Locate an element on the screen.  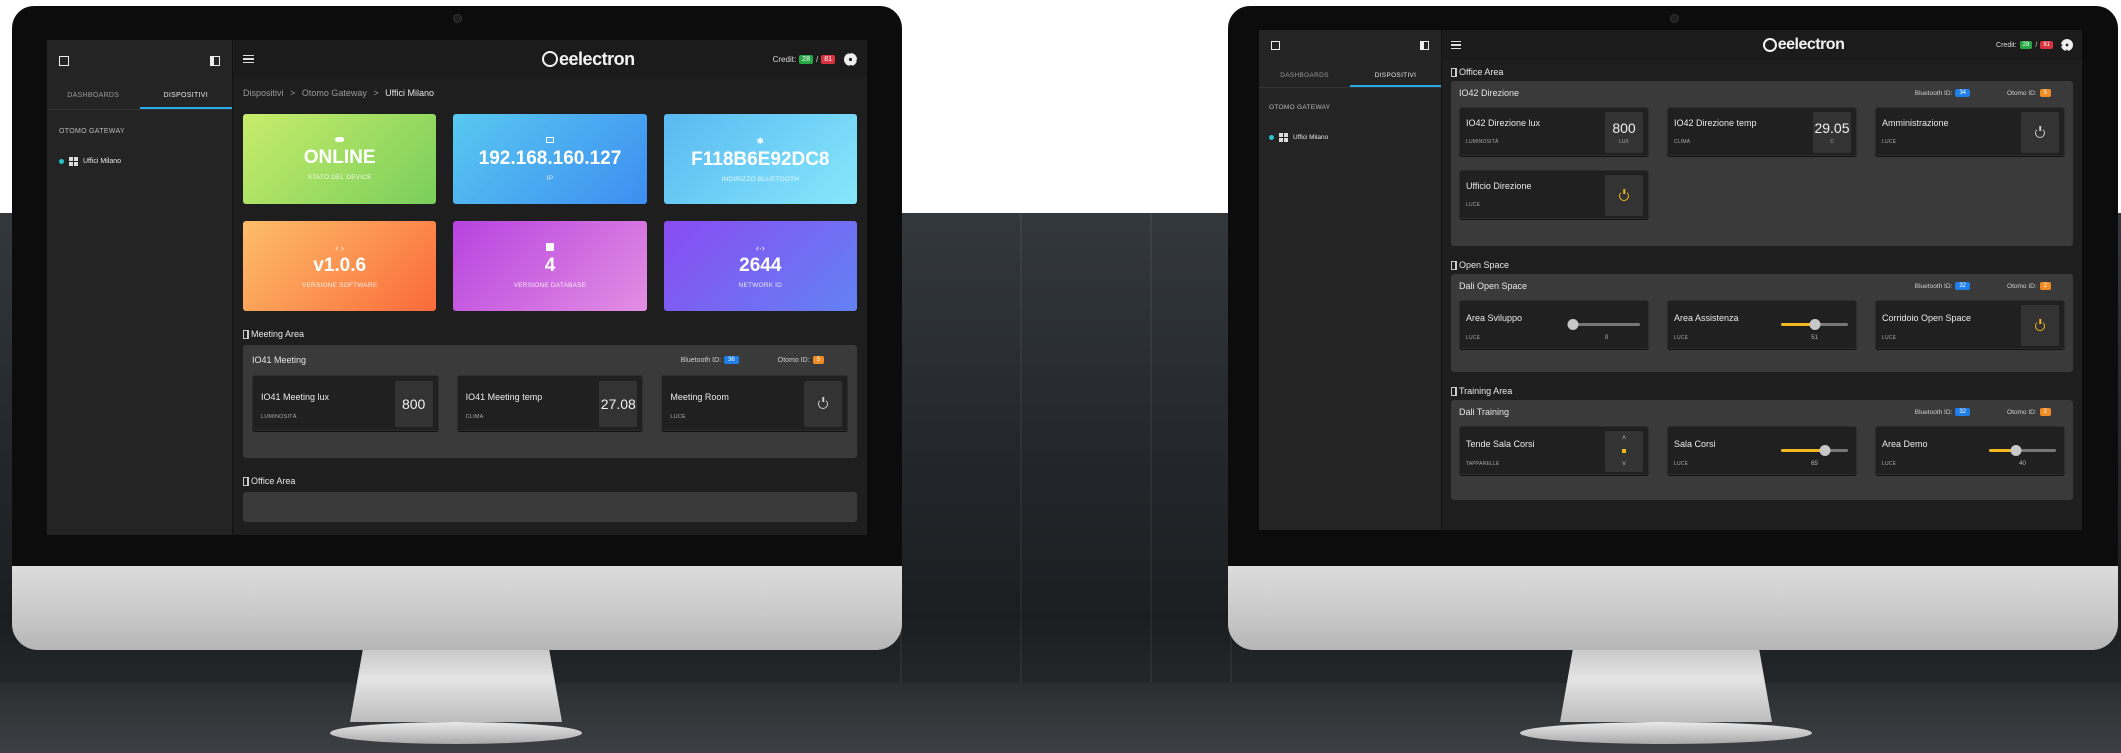
credit-indicator: Credit: 28 / 81 is located at coordinates (815, 59).